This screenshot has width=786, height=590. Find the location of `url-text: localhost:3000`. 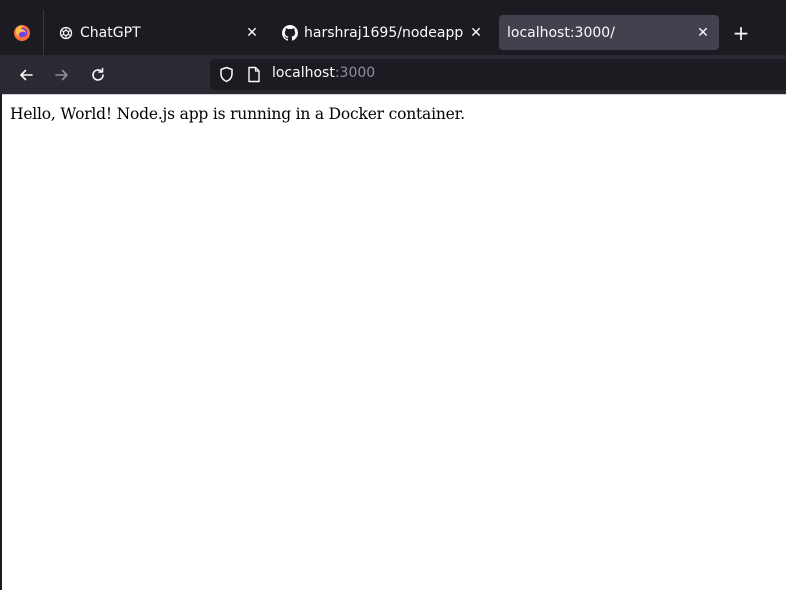

url-text: localhost:3000 is located at coordinates (323, 73).